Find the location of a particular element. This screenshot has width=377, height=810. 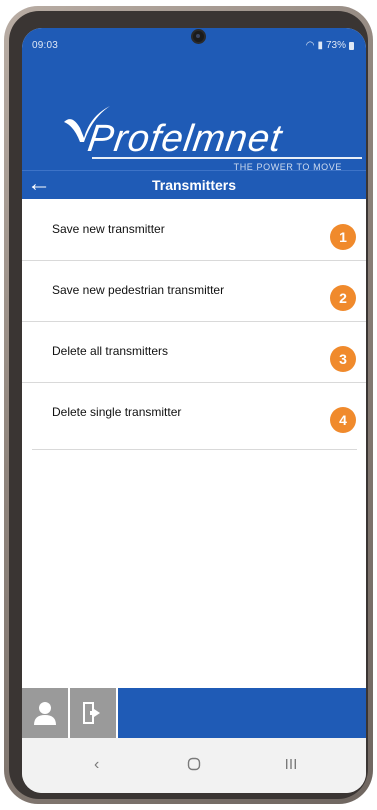

system-recents-button is located at coordinates (291, 766).